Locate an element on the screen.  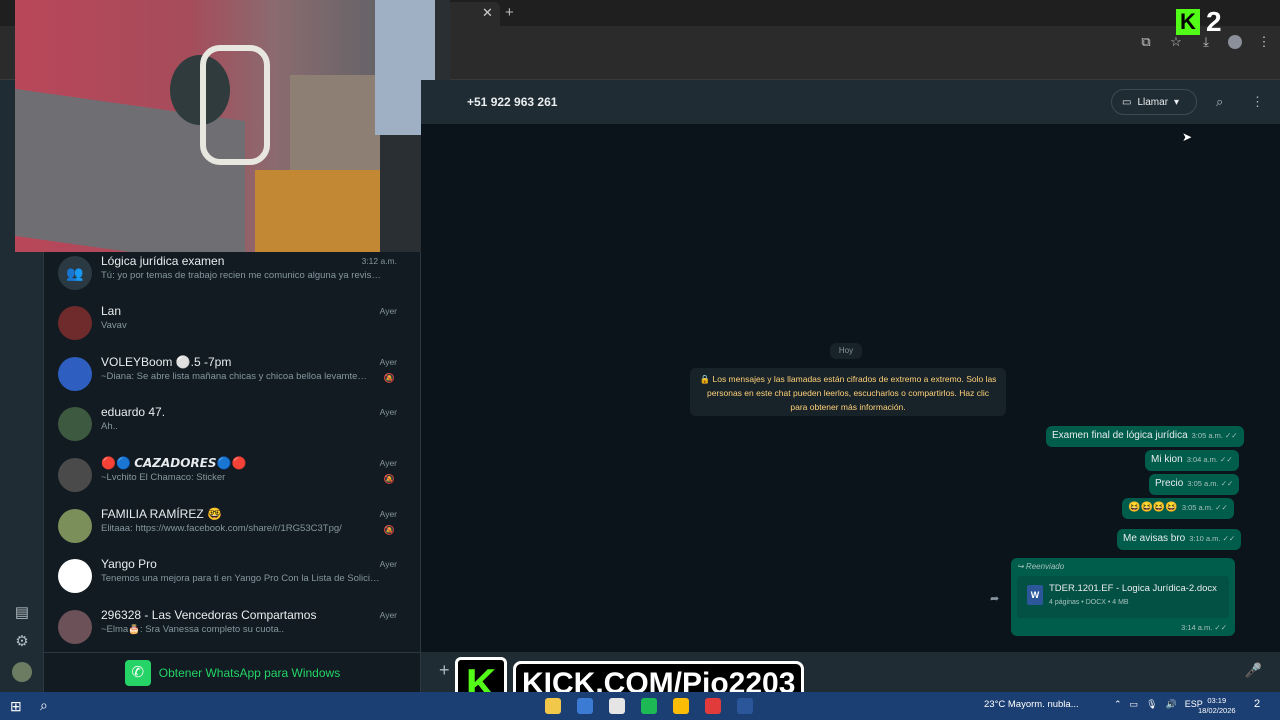
attach-plus-icon: + is located at coordinates (444, 670).